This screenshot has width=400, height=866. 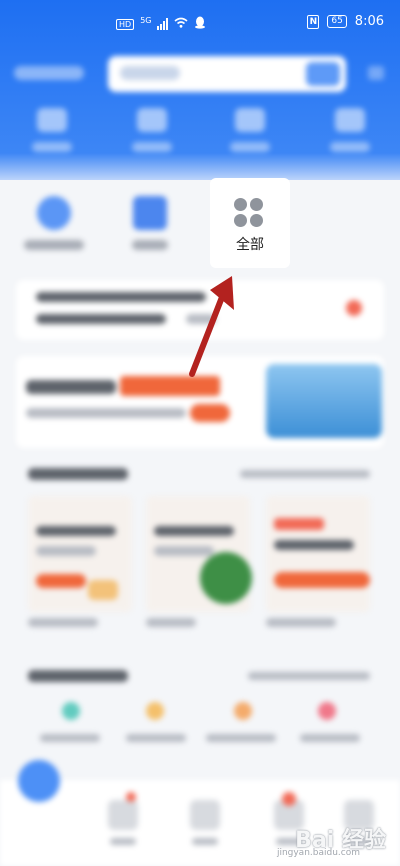 What do you see at coordinates (181, 24) in the screenshot?
I see `wifi-icon` at bounding box center [181, 24].